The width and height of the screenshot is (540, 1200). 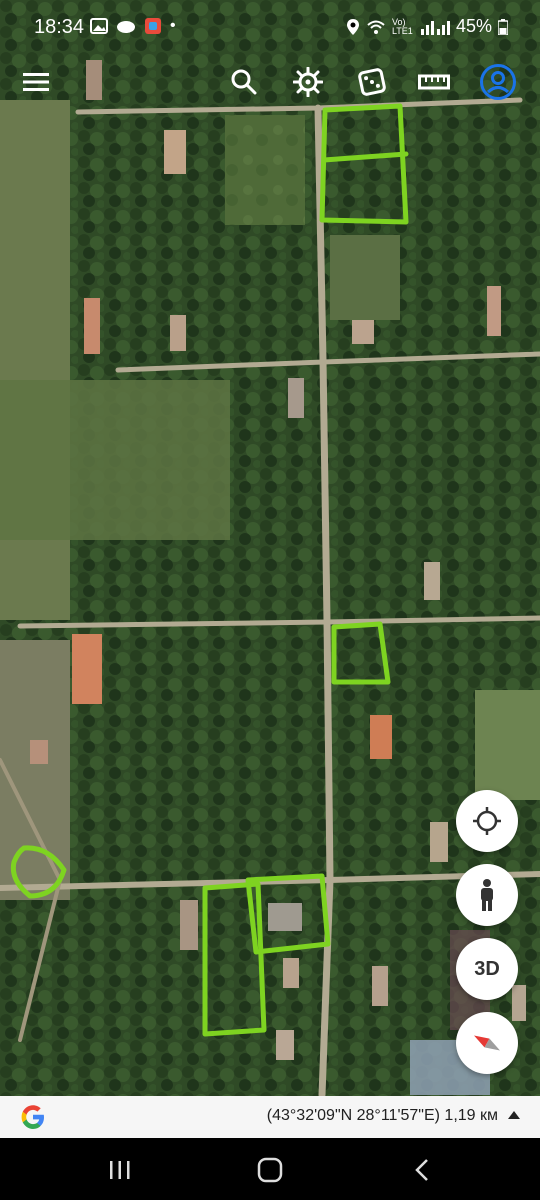 I want to click on three-d-button: 3D, so click(x=487, y=969).